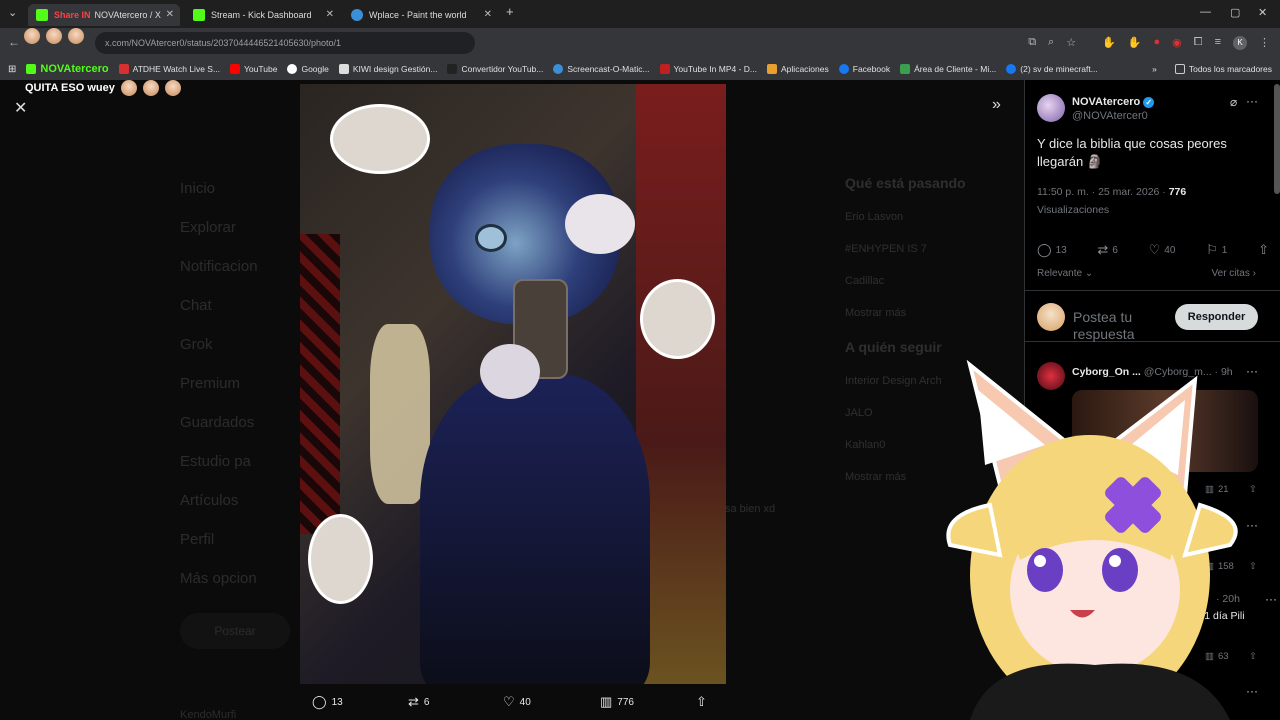 This screenshot has width=1280, height=720. I want to click on chat-message: QUITA ESO wuey, so click(70, 88).